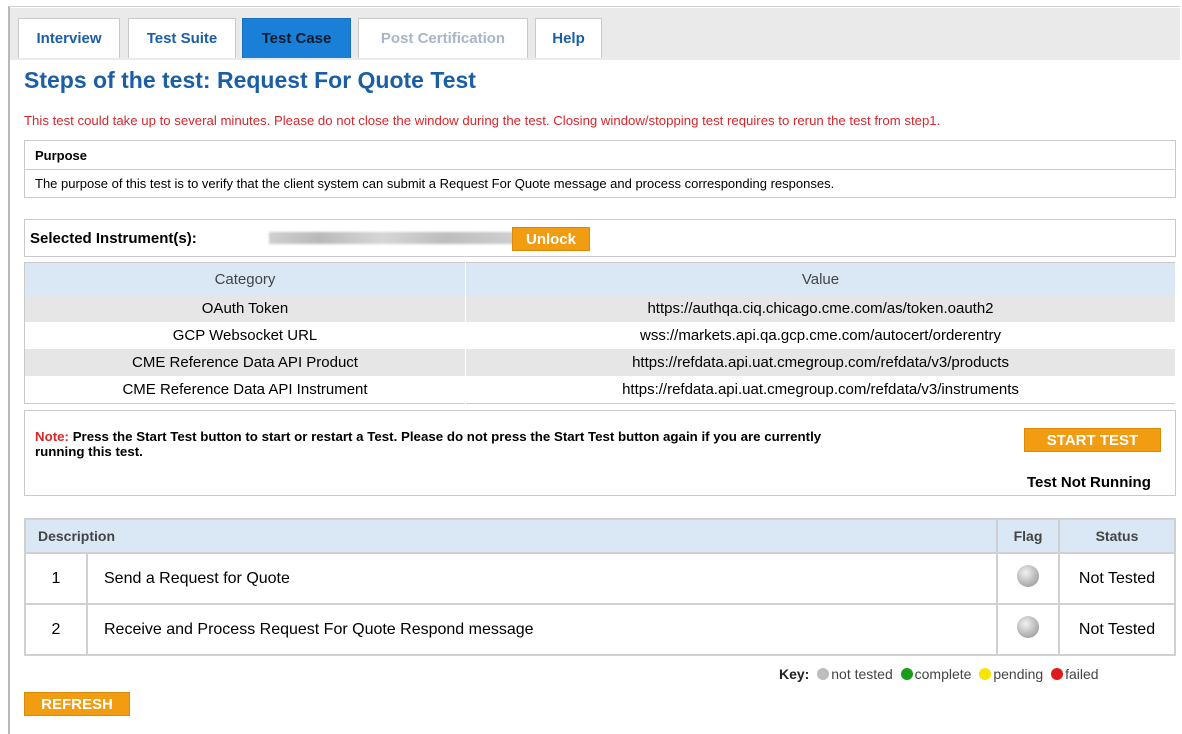  What do you see at coordinates (820, 278) in the screenshot?
I see `column-header-value: Value` at bounding box center [820, 278].